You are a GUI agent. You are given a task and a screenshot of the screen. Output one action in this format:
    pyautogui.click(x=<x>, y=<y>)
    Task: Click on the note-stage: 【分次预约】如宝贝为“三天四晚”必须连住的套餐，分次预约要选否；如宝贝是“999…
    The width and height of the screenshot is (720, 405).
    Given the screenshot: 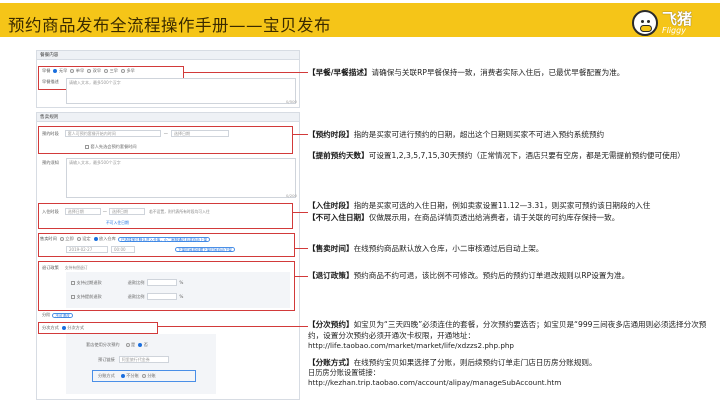 What is the action you would take?
    pyautogui.click(x=510, y=336)
    